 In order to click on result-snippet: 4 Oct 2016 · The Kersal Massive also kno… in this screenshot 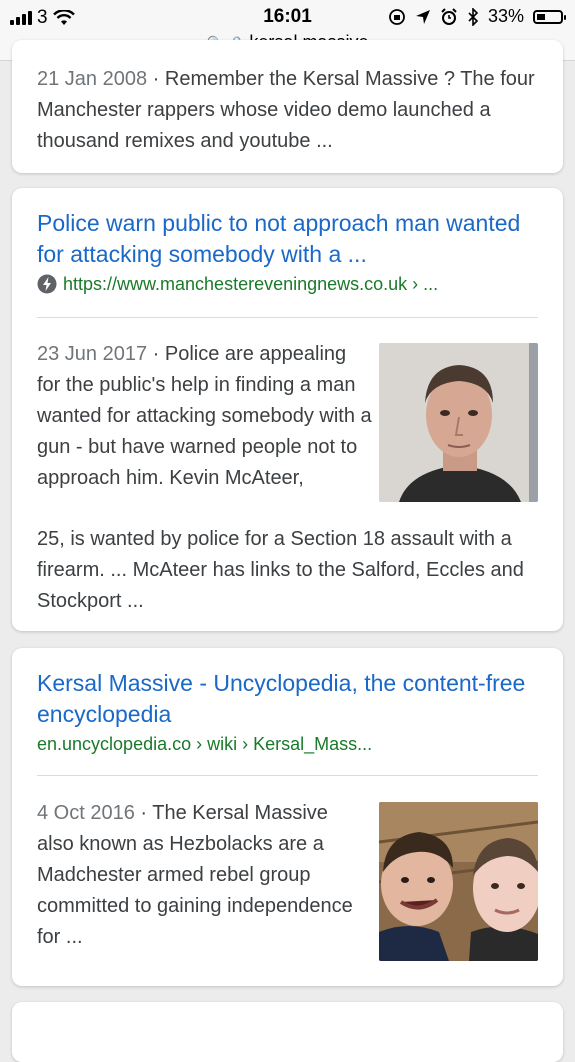, I will do `click(195, 875)`.